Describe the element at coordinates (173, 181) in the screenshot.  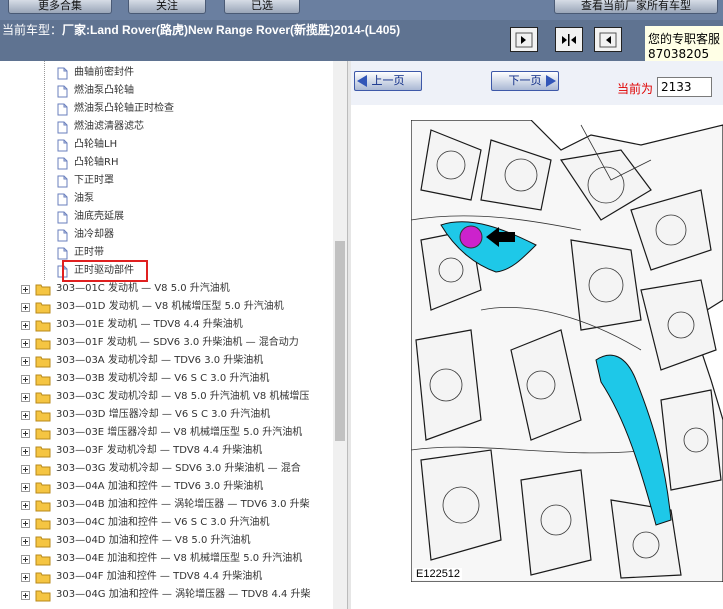
I see `tree-leaf-item: 下正时罩` at that location.